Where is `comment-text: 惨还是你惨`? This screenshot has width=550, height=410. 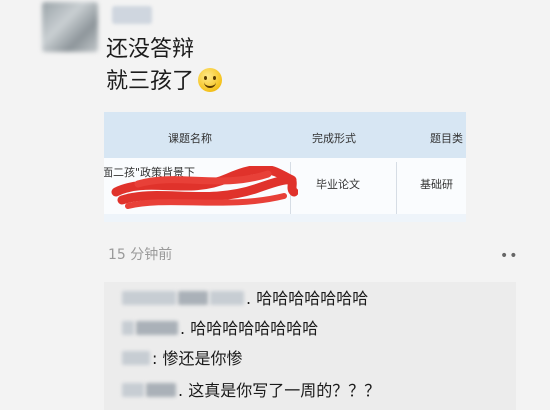 comment-text: 惨还是你惨 is located at coordinates (202, 358).